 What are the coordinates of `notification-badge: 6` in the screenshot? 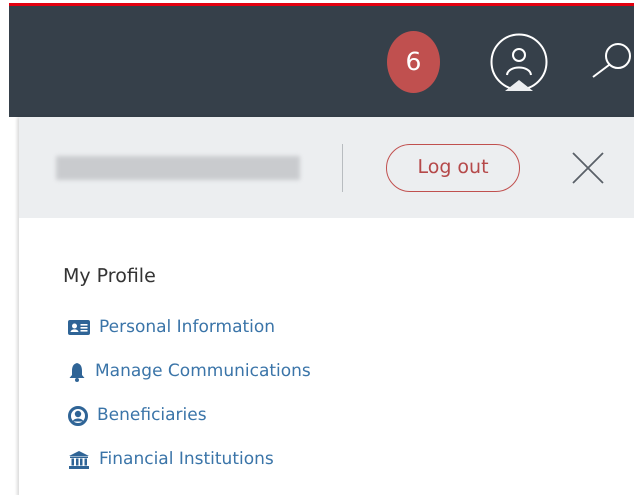 It's located at (413, 61).